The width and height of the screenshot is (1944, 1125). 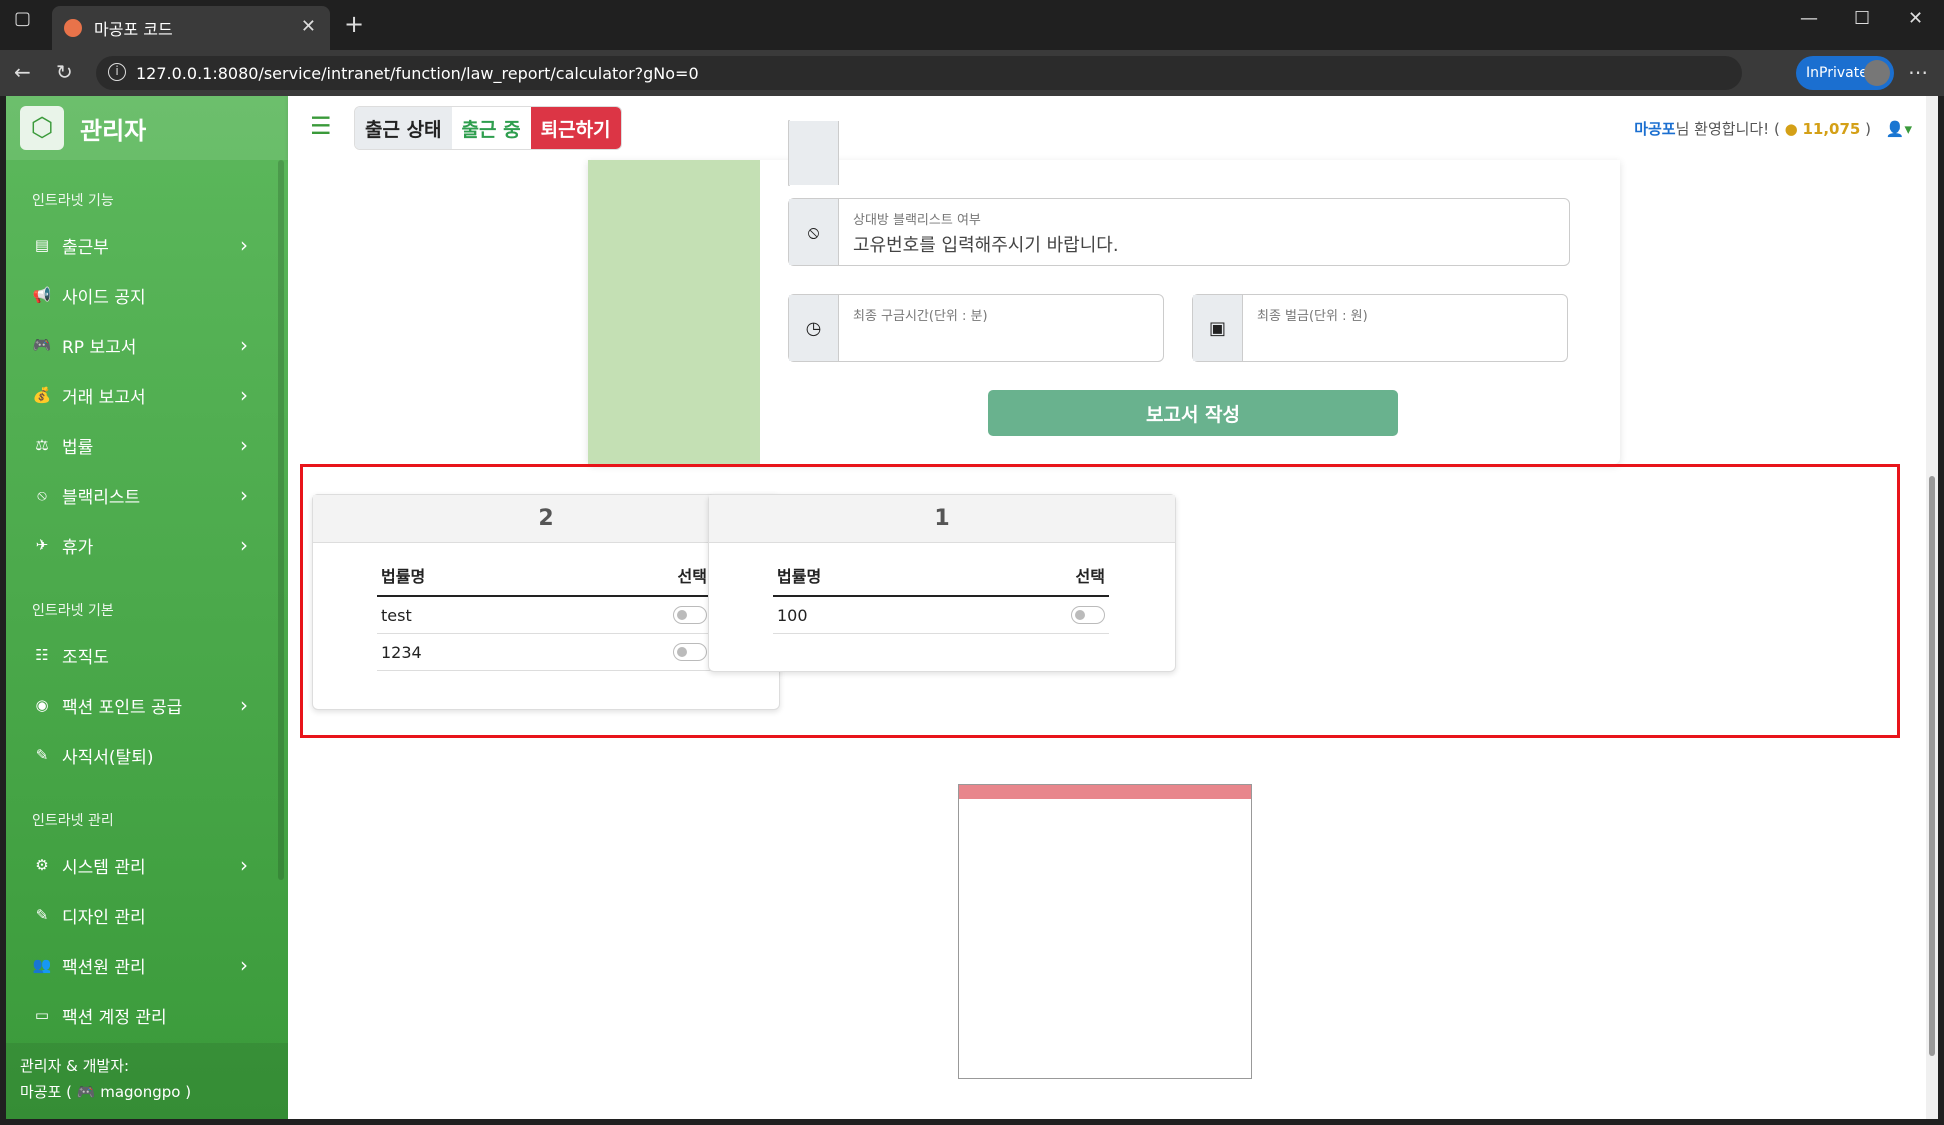 I want to click on col-law-name: 법률명, so click(x=799, y=576).